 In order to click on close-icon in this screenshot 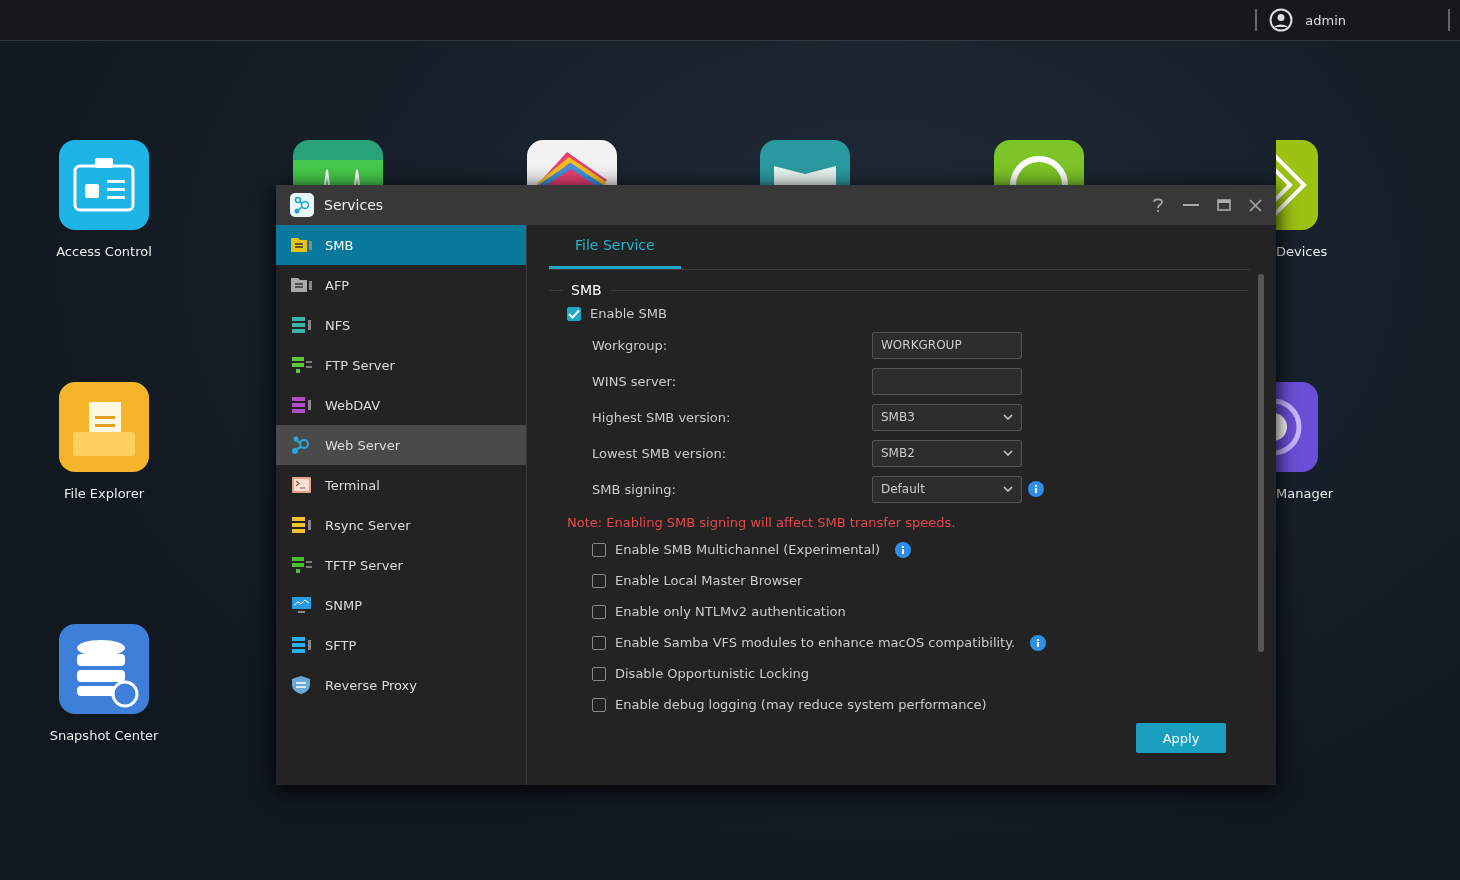, I will do `click(1255, 205)`.